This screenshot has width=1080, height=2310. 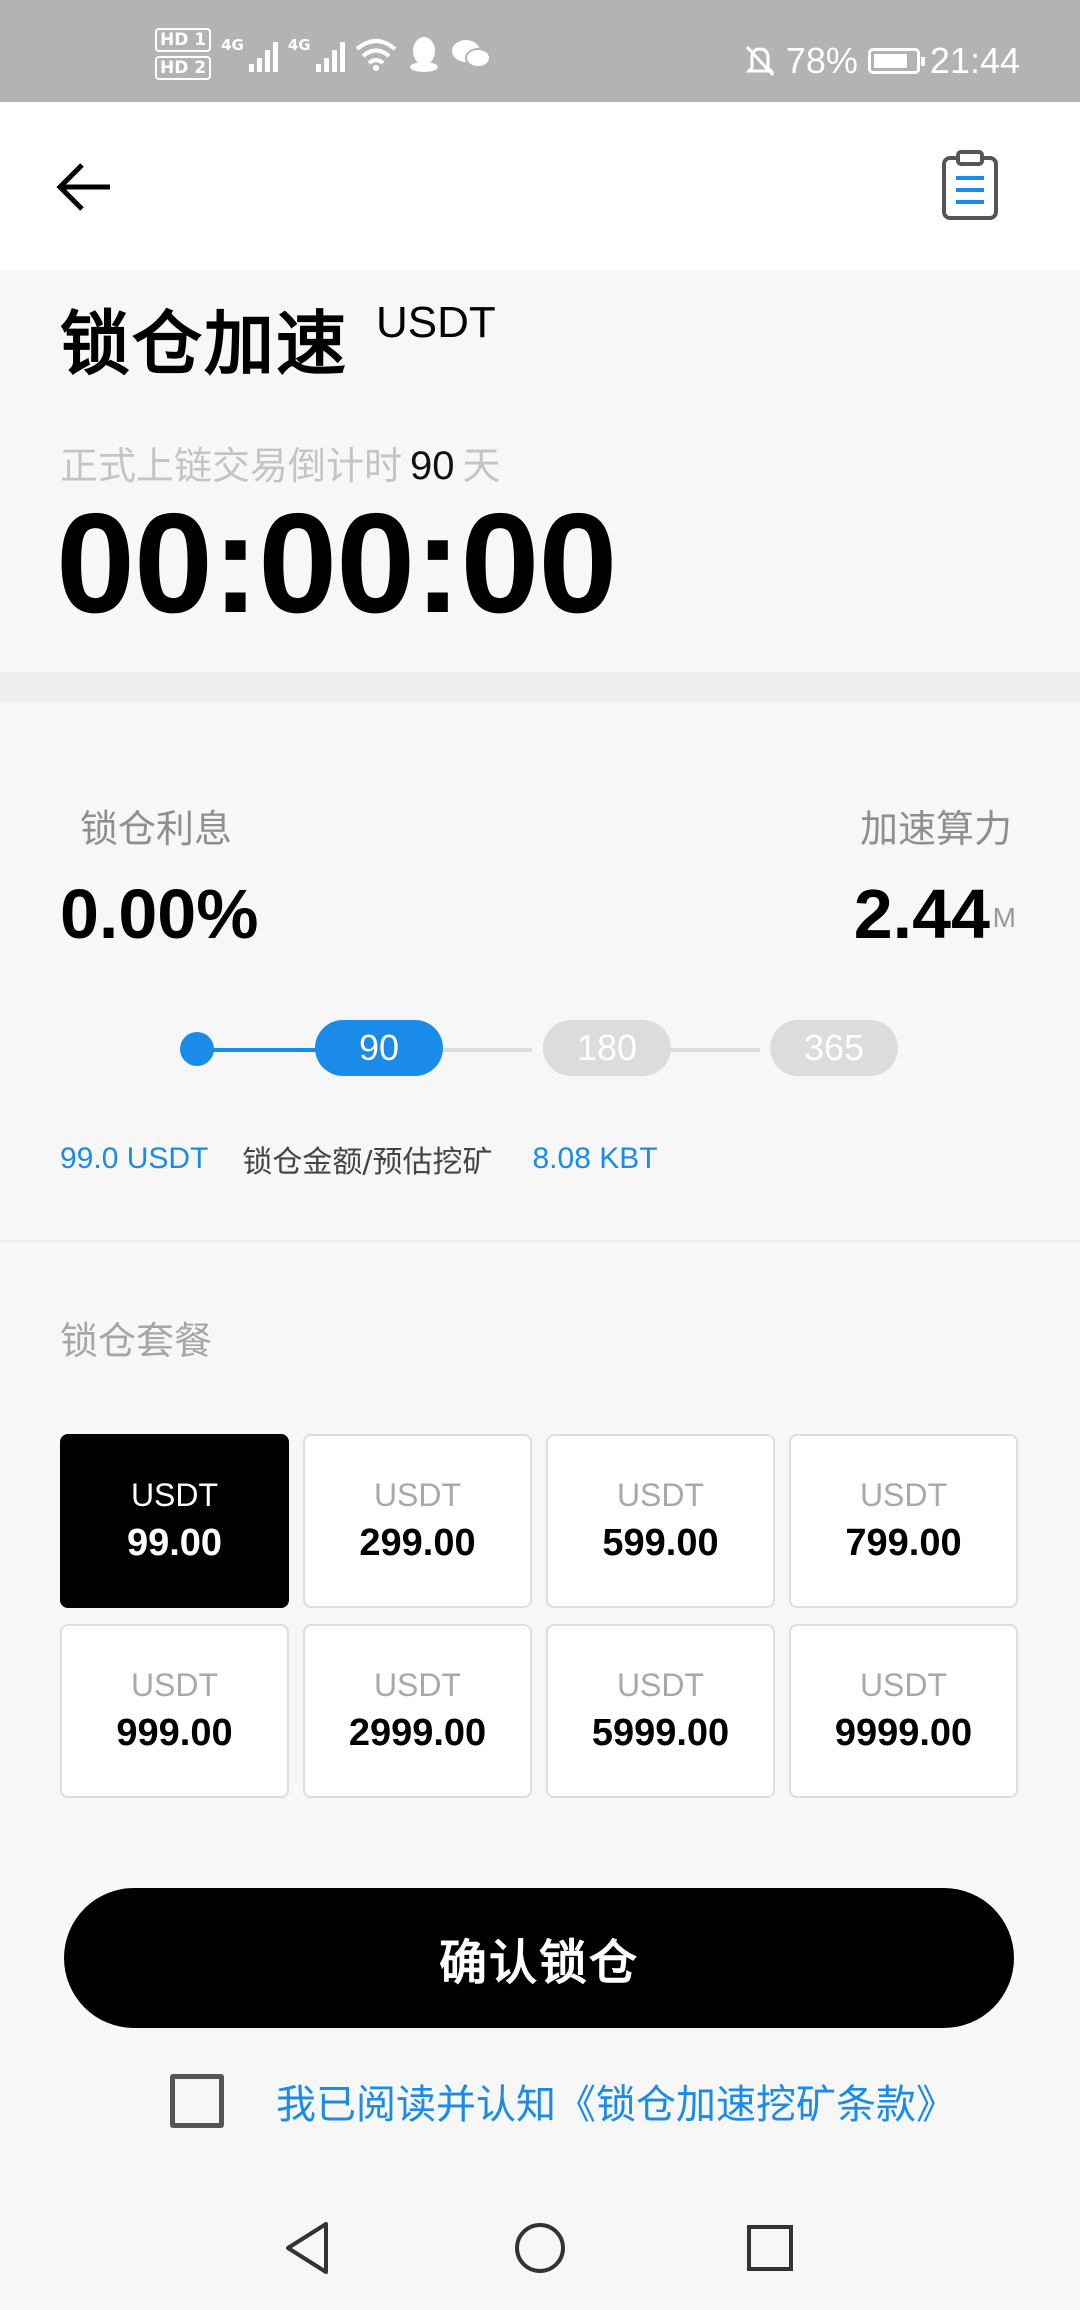 What do you see at coordinates (183, 40) in the screenshot?
I see `hd1-badge: HD 1` at bounding box center [183, 40].